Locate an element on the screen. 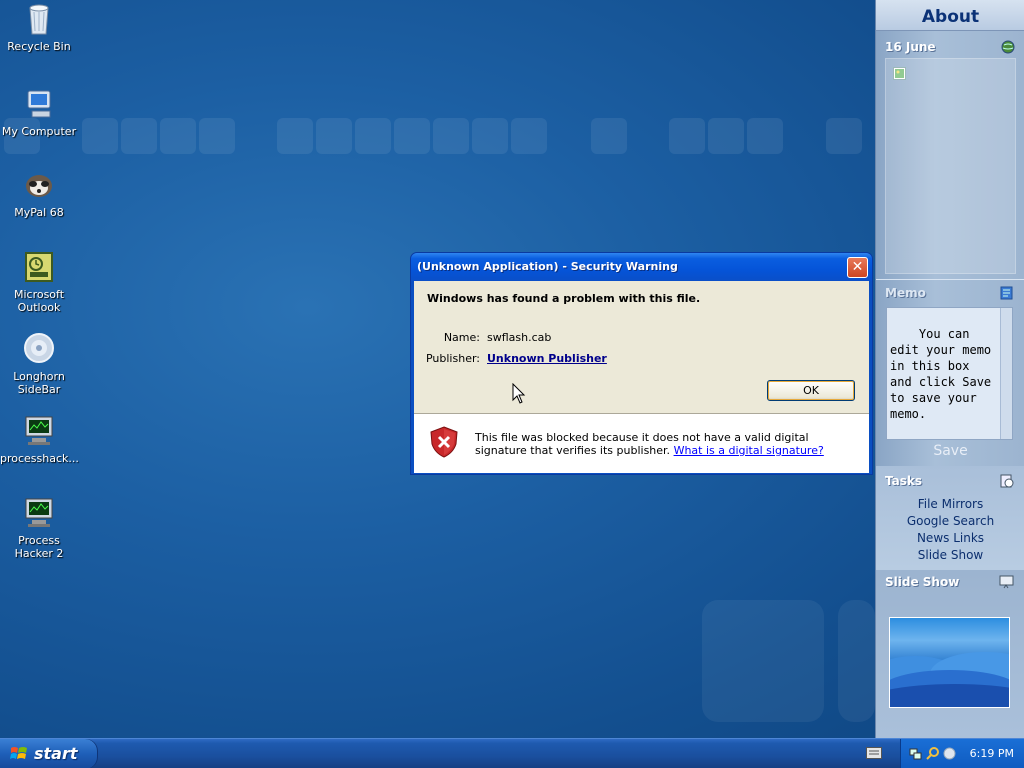  calendar-area is located at coordinates (950, 166).